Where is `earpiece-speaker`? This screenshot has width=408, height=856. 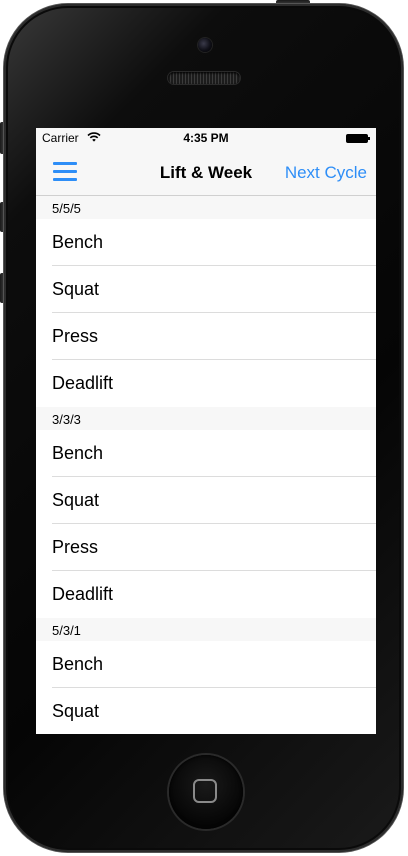 earpiece-speaker is located at coordinates (204, 78).